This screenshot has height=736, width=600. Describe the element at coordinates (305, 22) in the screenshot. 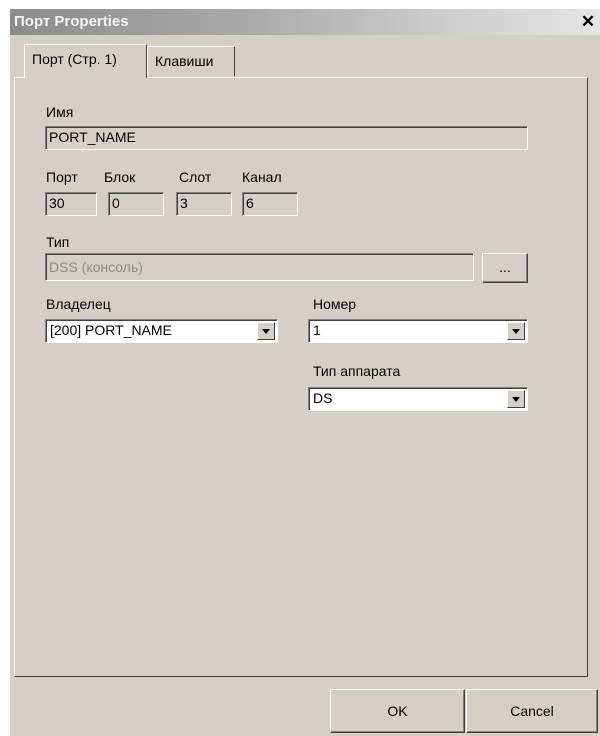

I see `title-bar: Порт Properties ✕` at that location.